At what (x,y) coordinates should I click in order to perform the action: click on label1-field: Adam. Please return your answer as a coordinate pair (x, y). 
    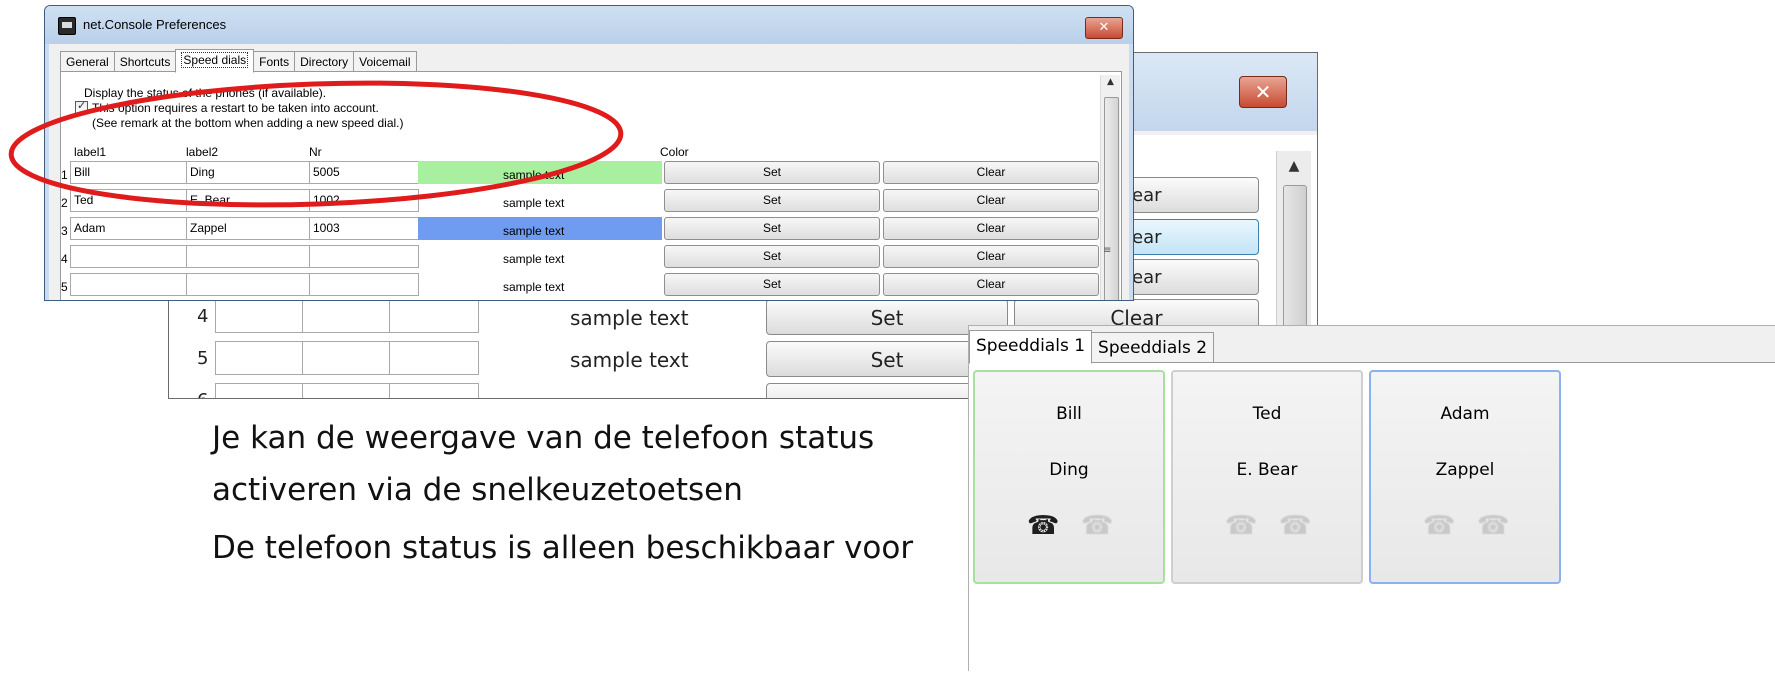
    Looking at the image, I should click on (128, 228).